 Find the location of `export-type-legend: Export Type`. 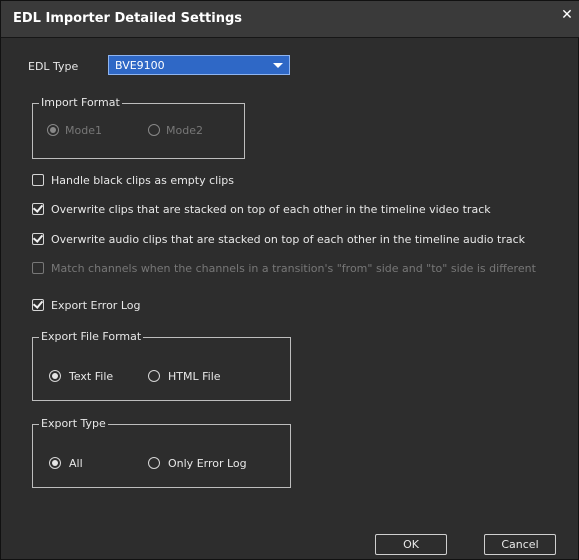

export-type-legend: Export Type is located at coordinates (73, 423).